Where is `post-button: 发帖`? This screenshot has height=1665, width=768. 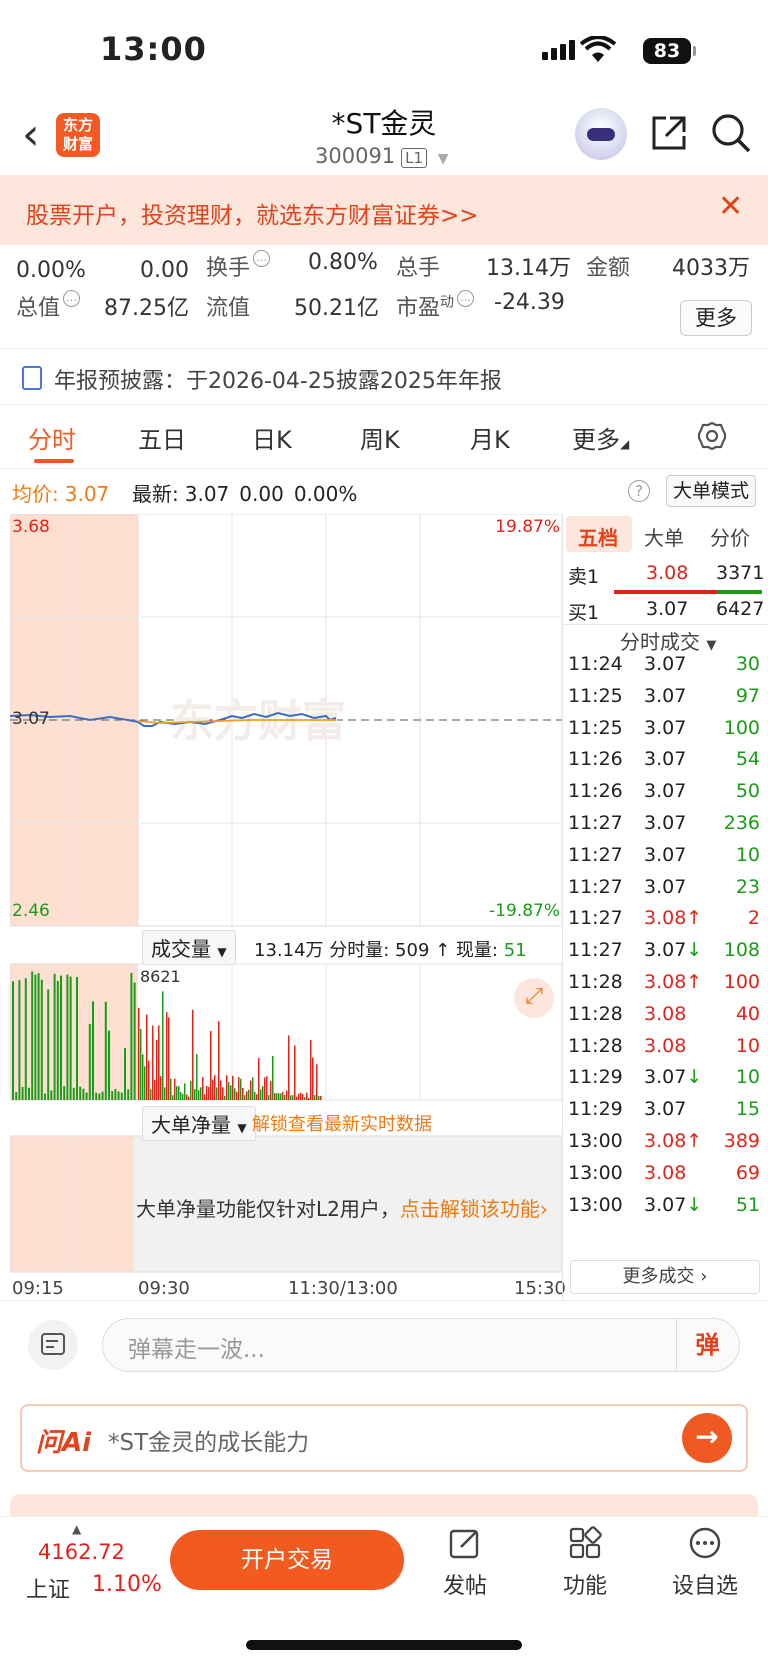 post-button: 发帖 is located at coordinates (465, 1563).